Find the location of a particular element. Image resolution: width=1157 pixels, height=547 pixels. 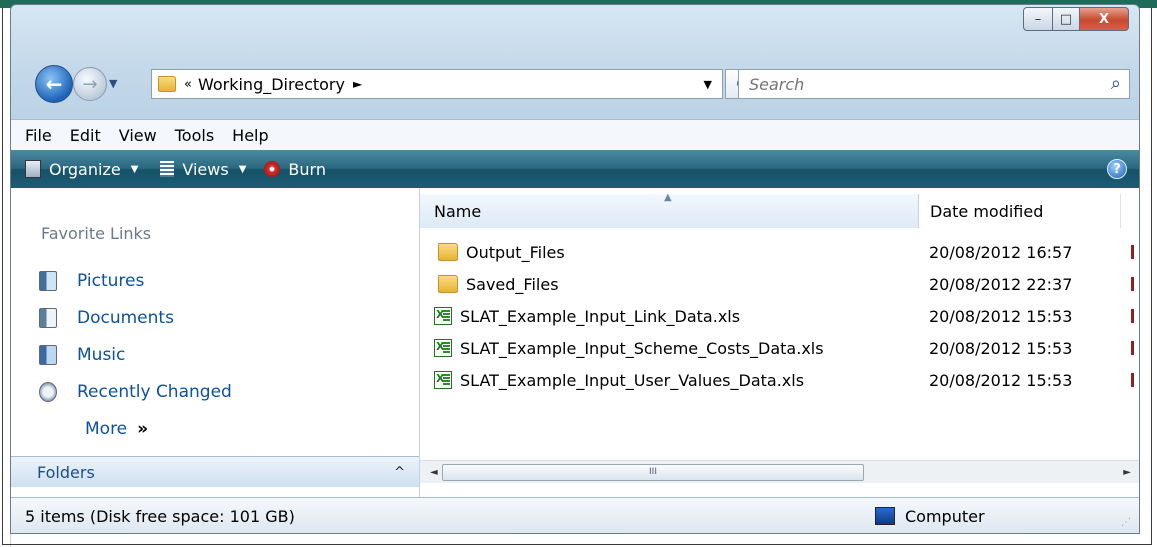

scrollbar-thumb: III is located at coordinates (653, 472).